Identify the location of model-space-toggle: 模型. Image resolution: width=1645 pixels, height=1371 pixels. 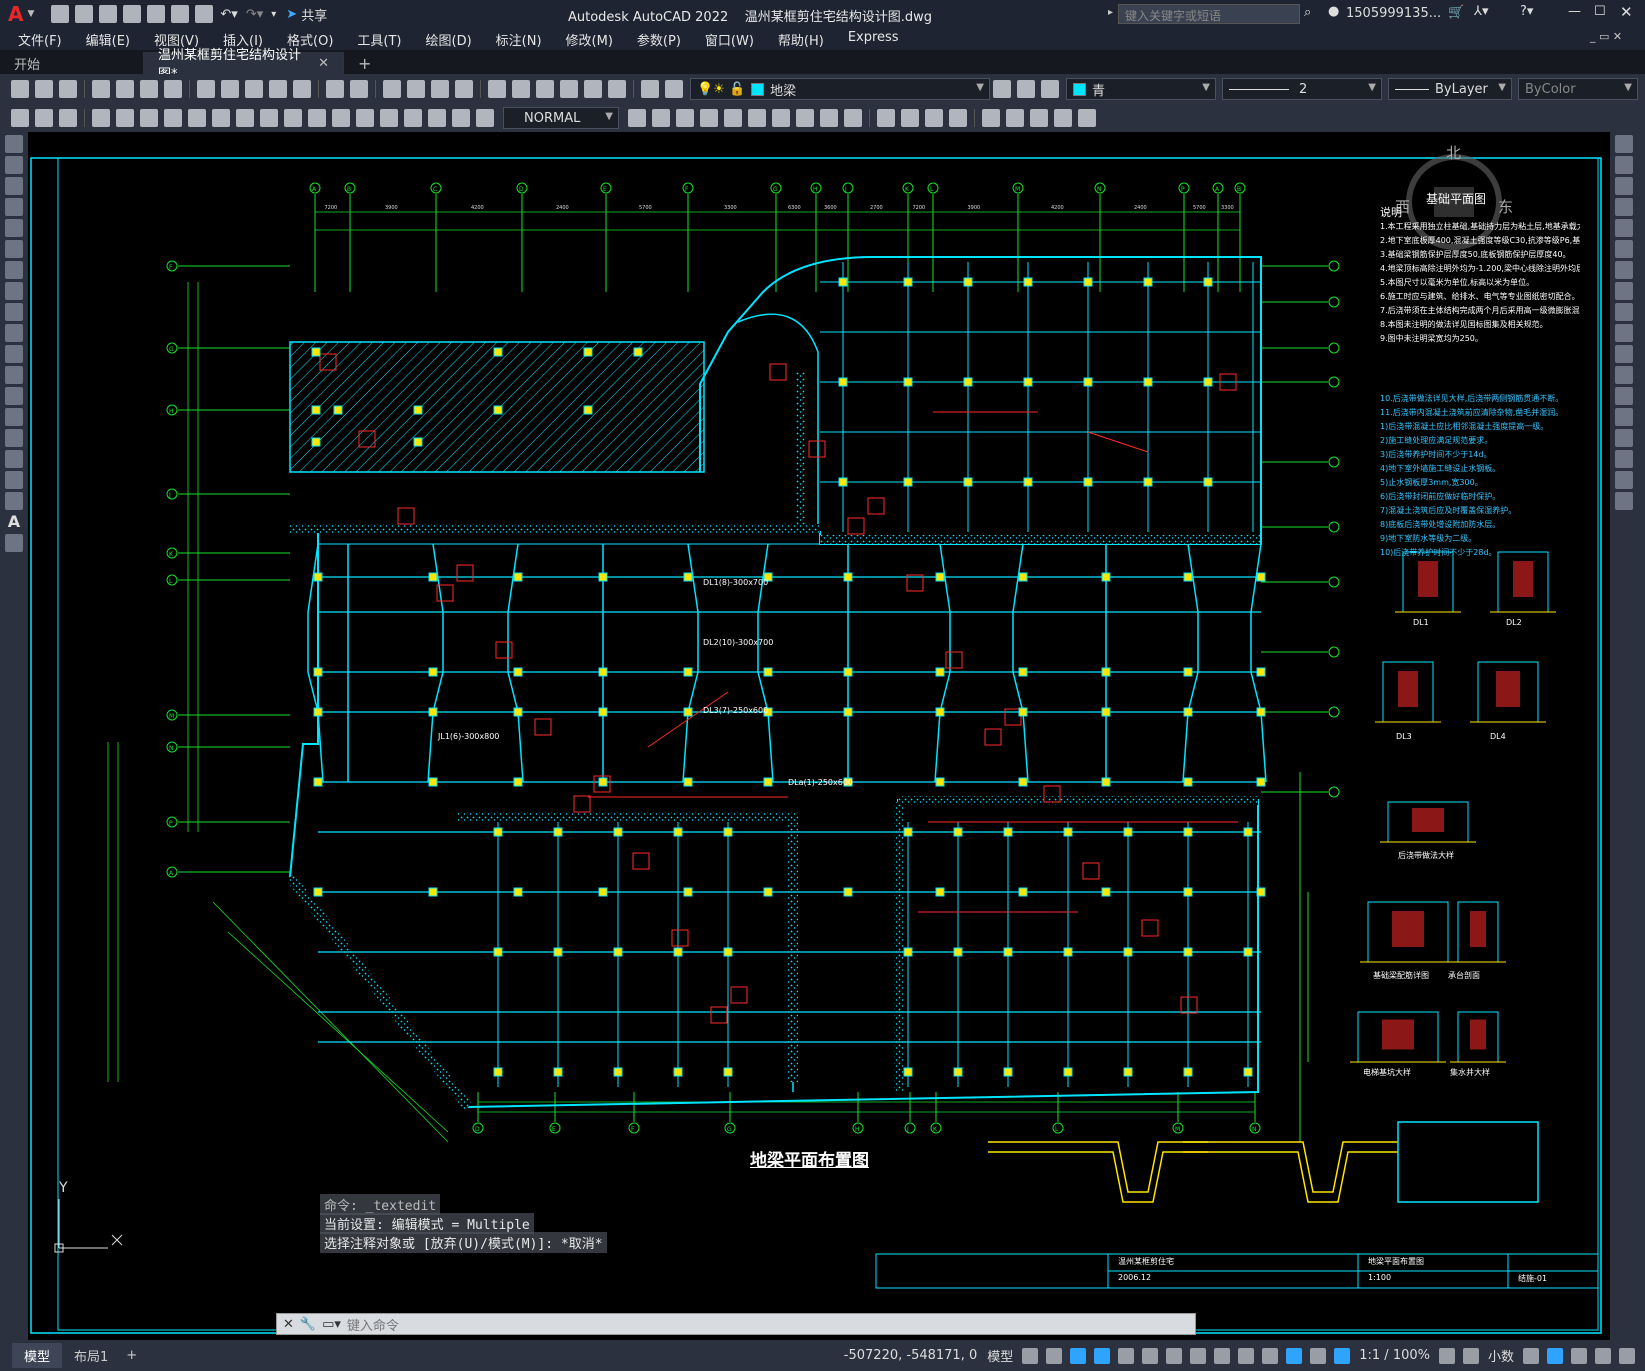
(1000, 1355).